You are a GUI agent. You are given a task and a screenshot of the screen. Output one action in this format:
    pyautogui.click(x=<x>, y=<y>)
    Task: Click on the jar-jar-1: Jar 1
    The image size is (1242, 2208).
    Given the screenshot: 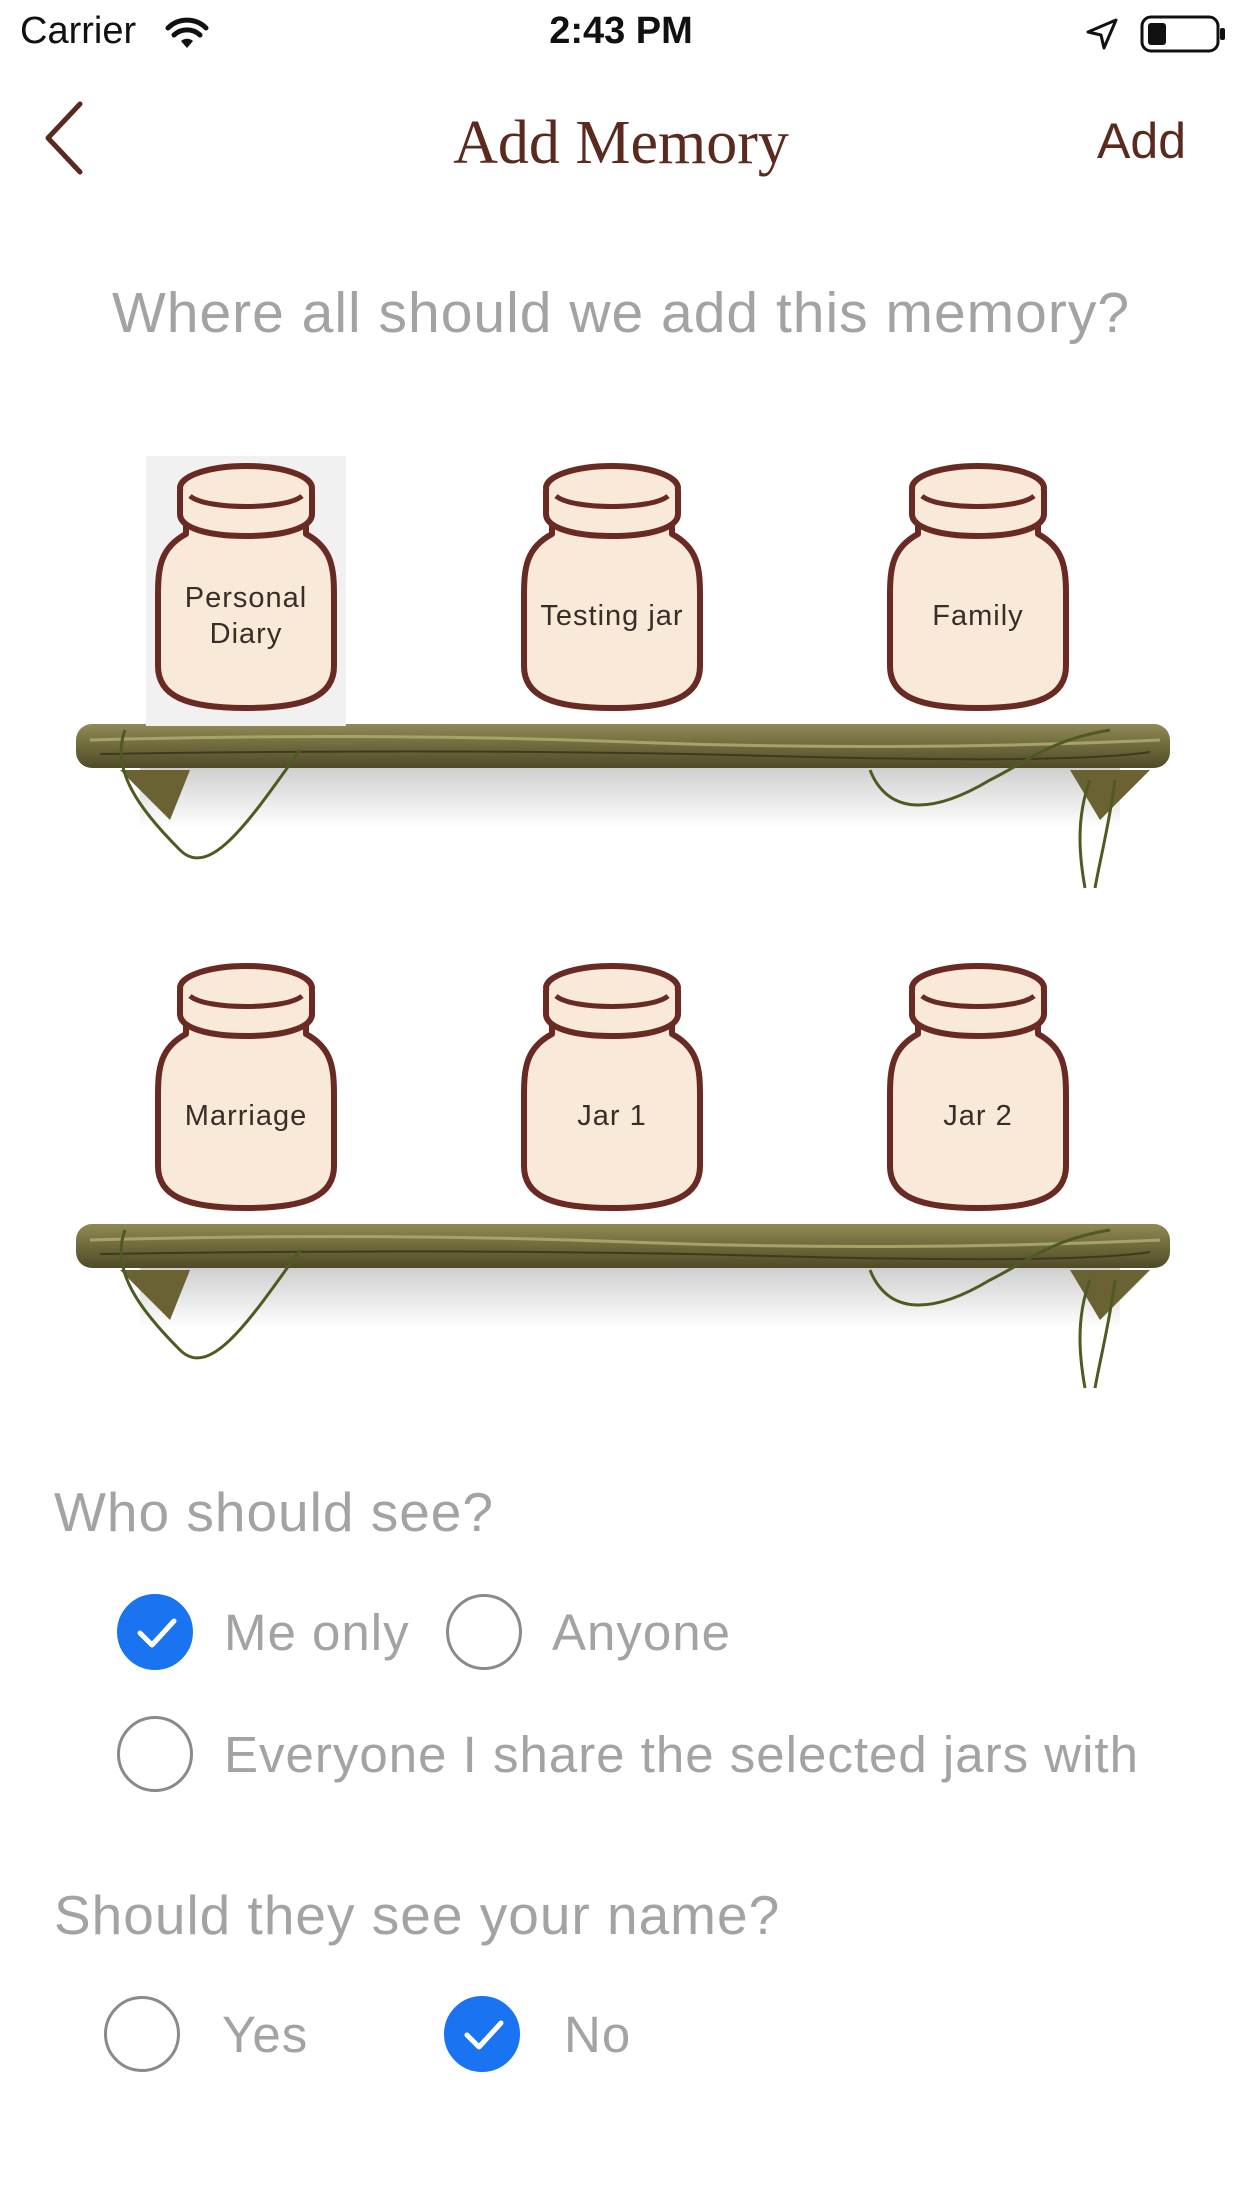 What is the action you would take?
    pyautogui.click(x=612, y=1091)
    